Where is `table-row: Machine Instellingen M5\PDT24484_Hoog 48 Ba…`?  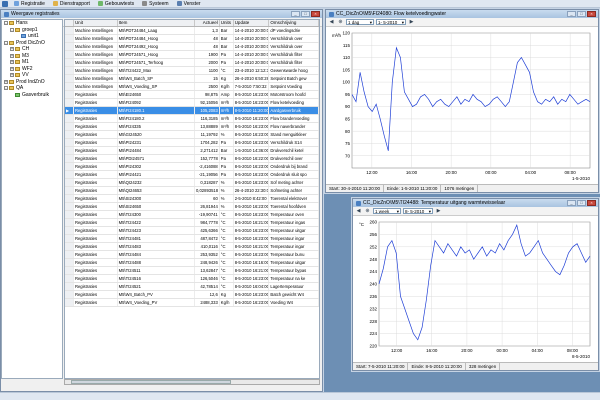 table-row: Machine Instellingen M5\PDT24484_Hoog 48 Ba… is located at coordinates (192, 39).